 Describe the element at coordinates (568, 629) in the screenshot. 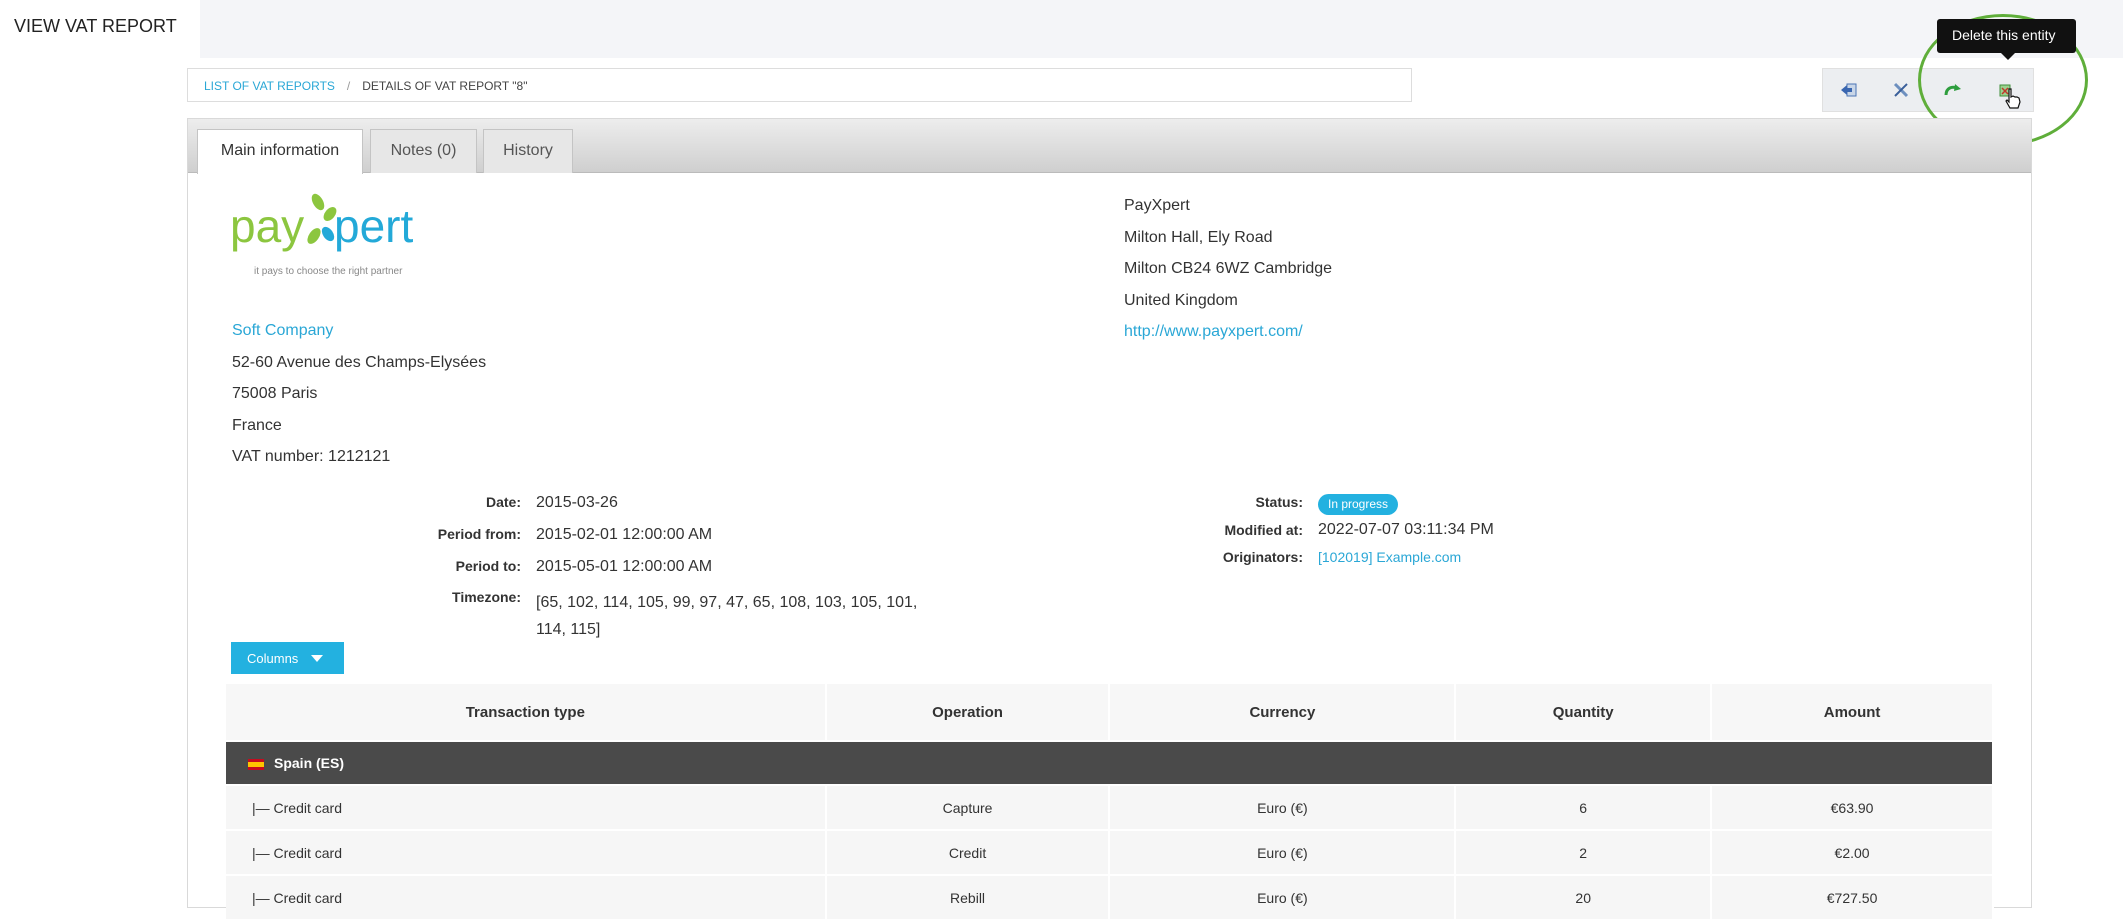

I see `timezone-value-line2: 114, 115]` at that location.